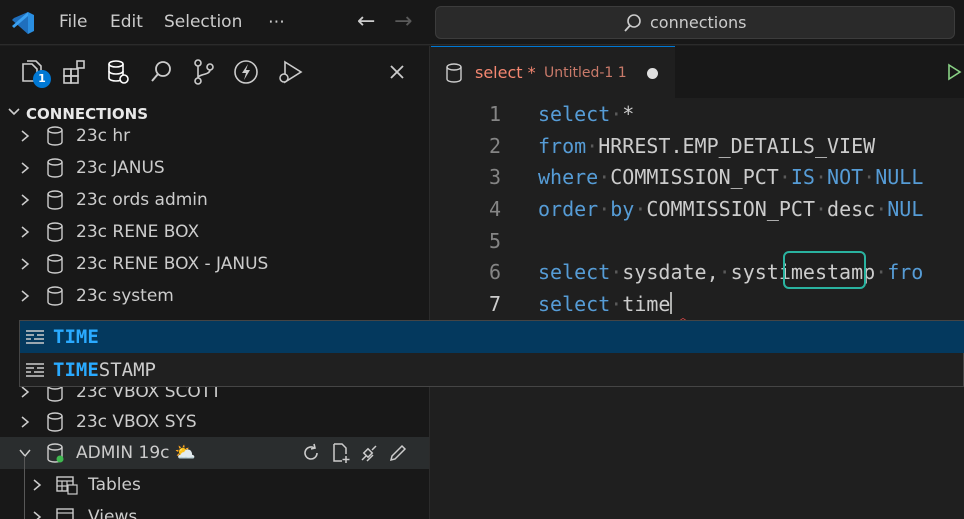 The width and height of the screenshot is (964, 519). What do you see at coordinates (492, 337) in the screenshot?
I see `suggestion-item: TIME` at bounding box center [492, 337].